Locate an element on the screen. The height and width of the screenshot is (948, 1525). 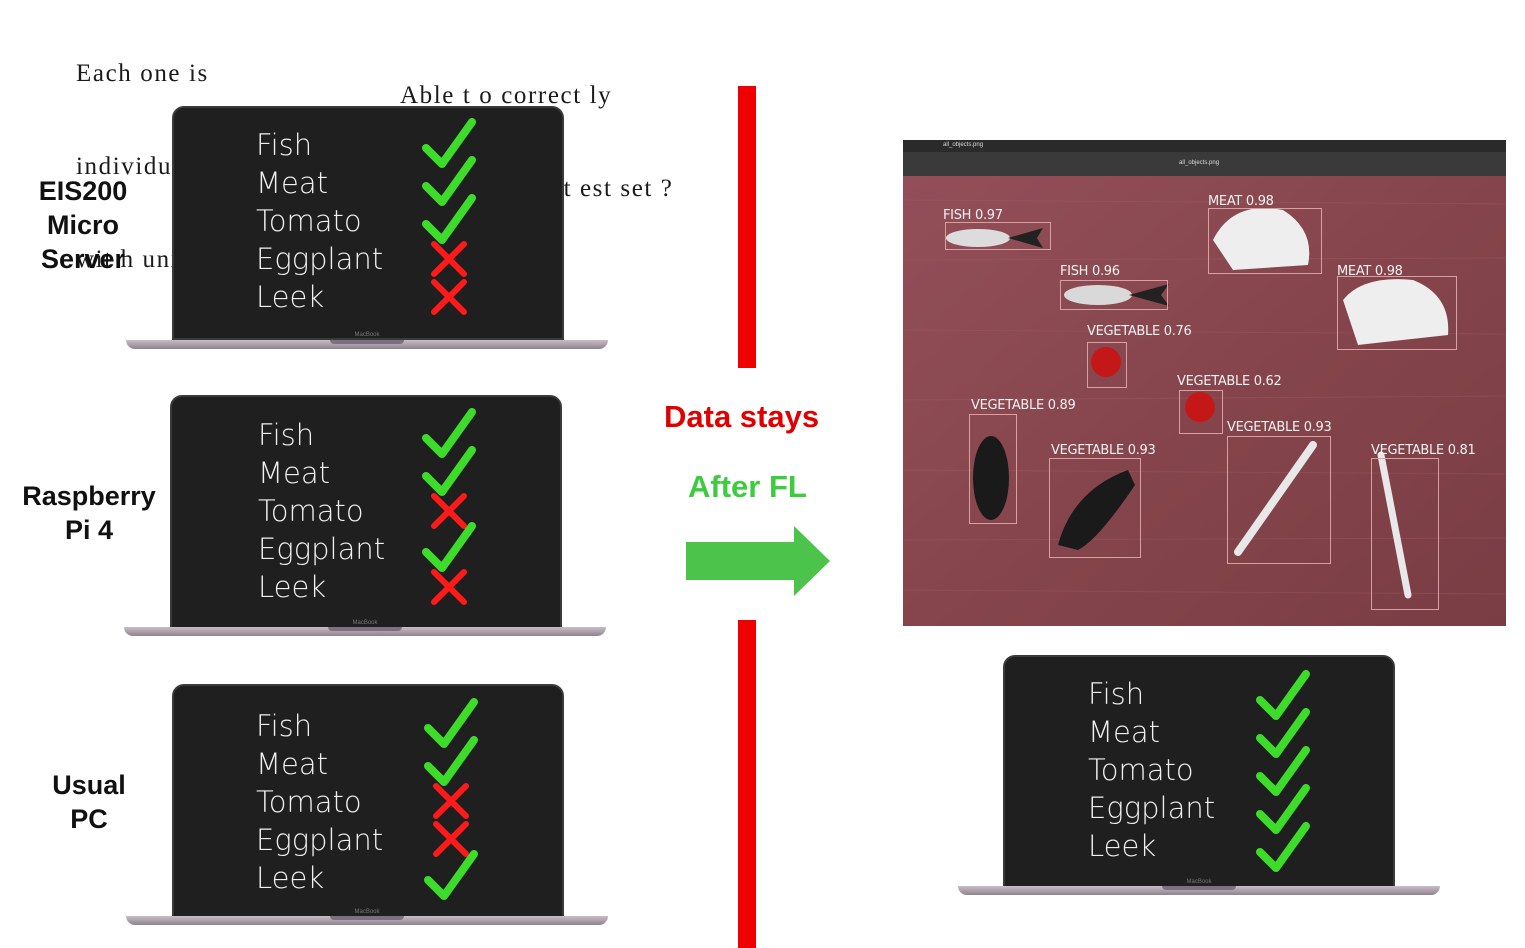
viewer-toolbar: all_objects.png is located at coordinates (1204, 164).